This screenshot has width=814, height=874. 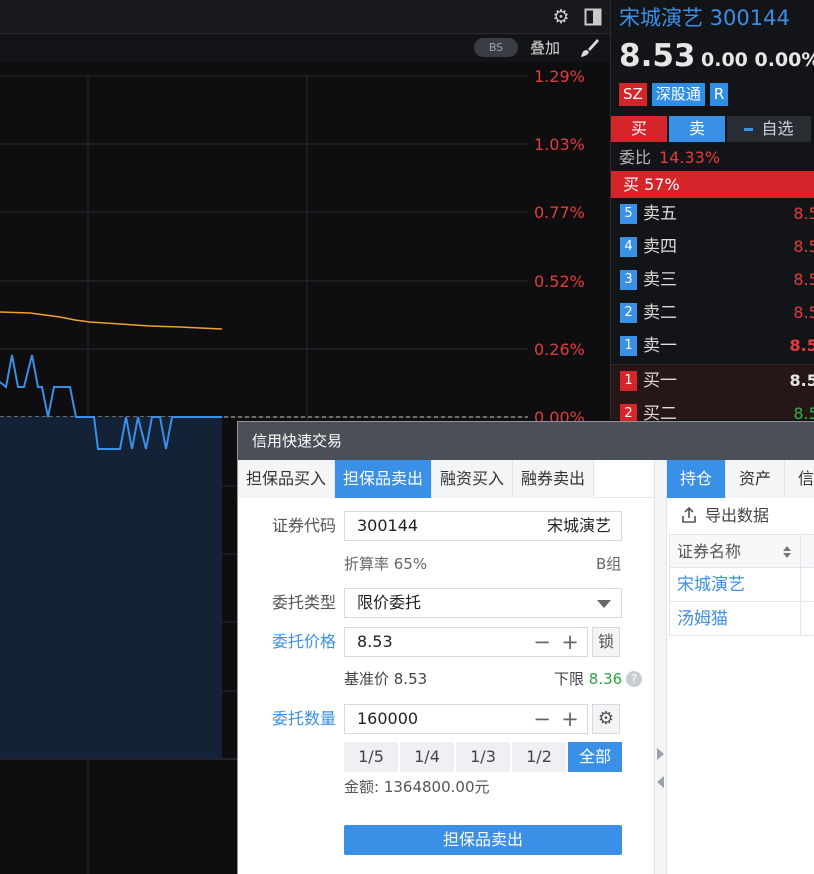 I want to click on discount-rate: 折算率 65%, so click(x=386, y=564).